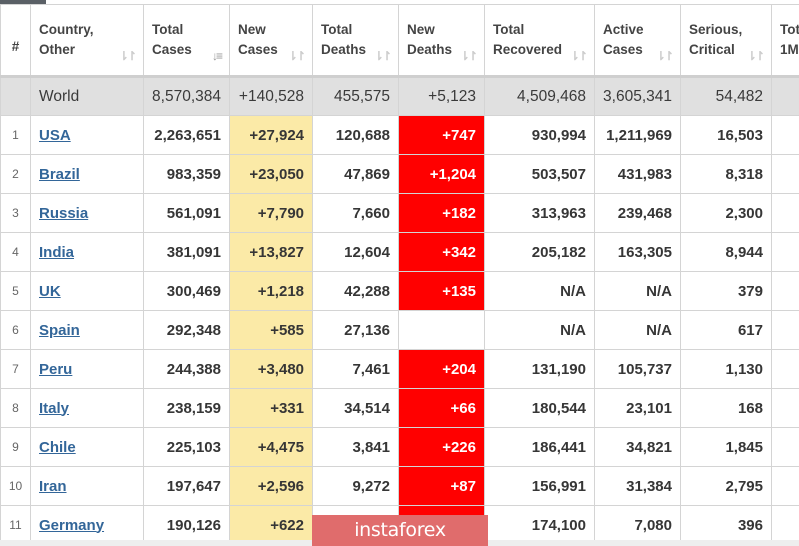 The image size is (799, 546). I want to click on total-cases: 244,388, so click(186, 369).